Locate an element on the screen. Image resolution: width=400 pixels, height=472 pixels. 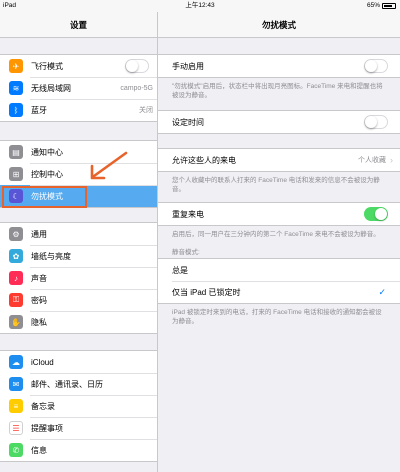
sidebar-item-label: 通用 is located at coordinates (39, 234).